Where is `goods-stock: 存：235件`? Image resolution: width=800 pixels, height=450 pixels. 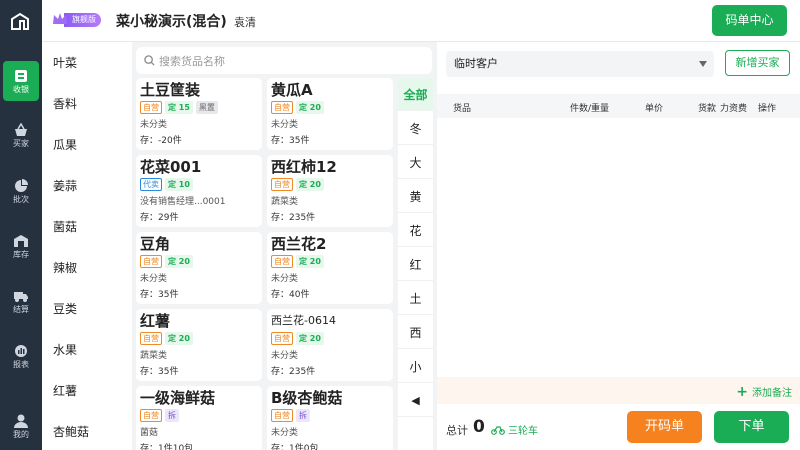 goods-stock: 存：235件 is located at coordinates (293, 372).